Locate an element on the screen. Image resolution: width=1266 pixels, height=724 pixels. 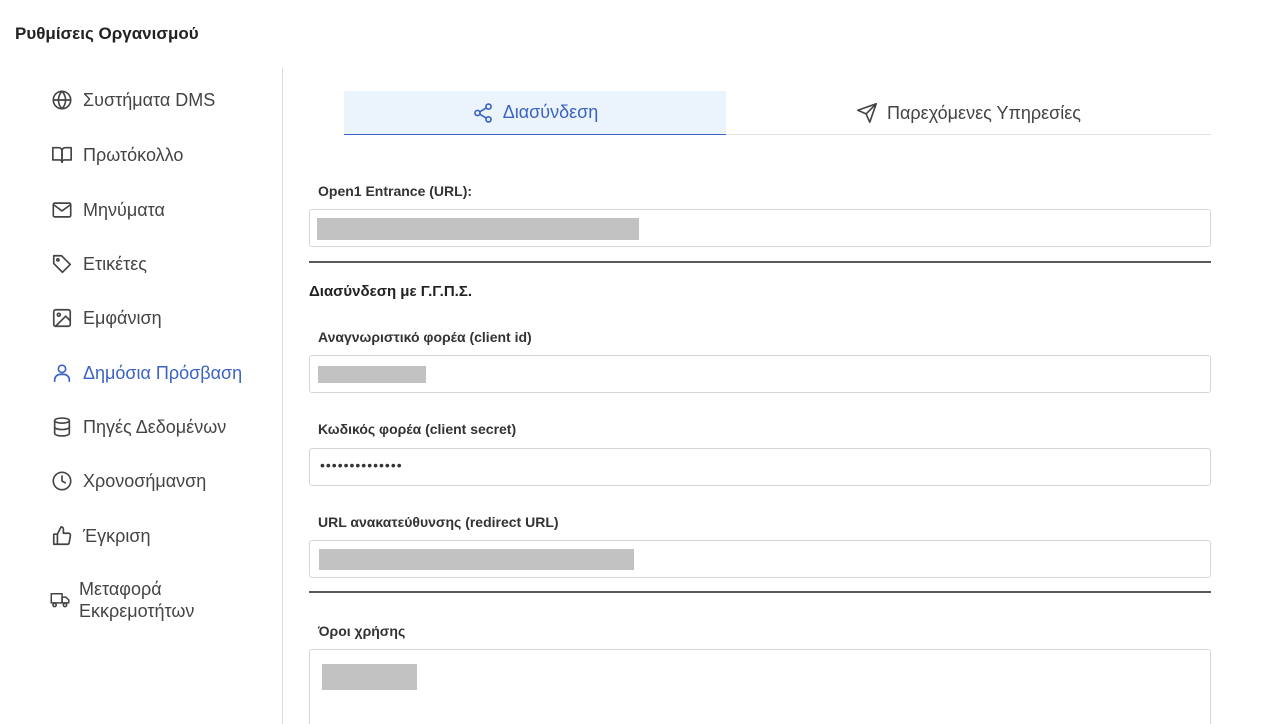
sidebar-item-protocol: Πρωτόκολλο is located at coordinates (116, 155).